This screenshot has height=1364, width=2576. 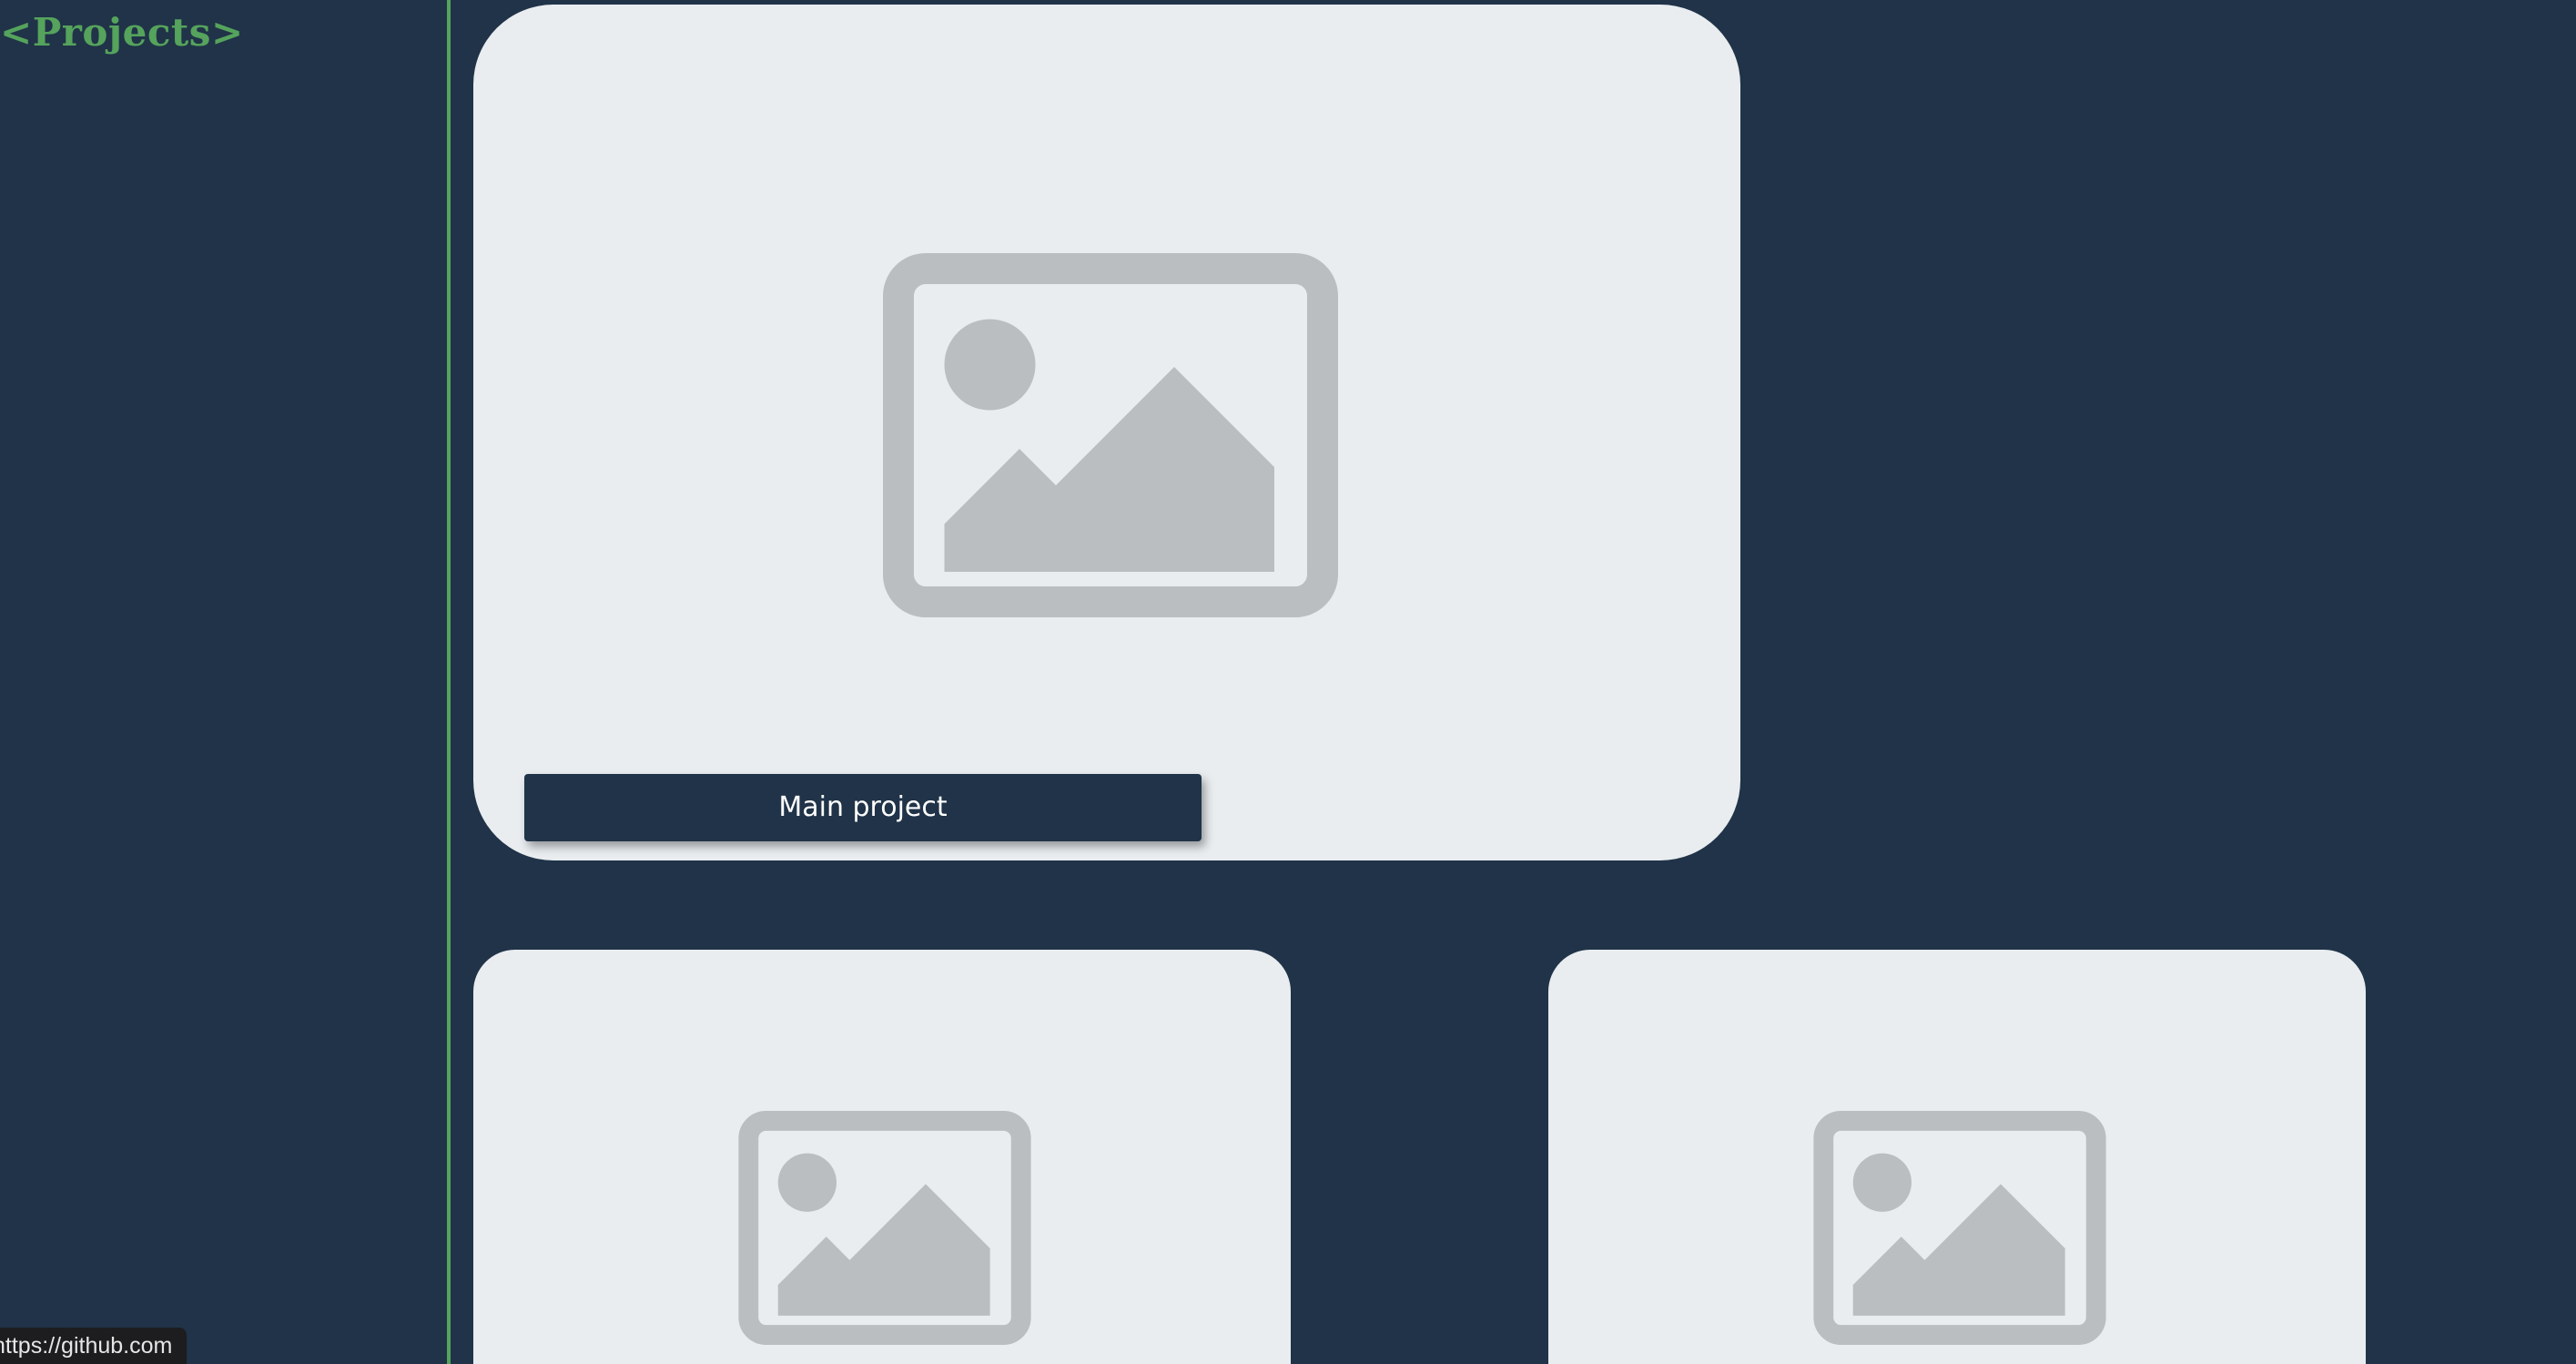 I want to click on sidebar-title: <Projects>, so click(x=122, y=32).